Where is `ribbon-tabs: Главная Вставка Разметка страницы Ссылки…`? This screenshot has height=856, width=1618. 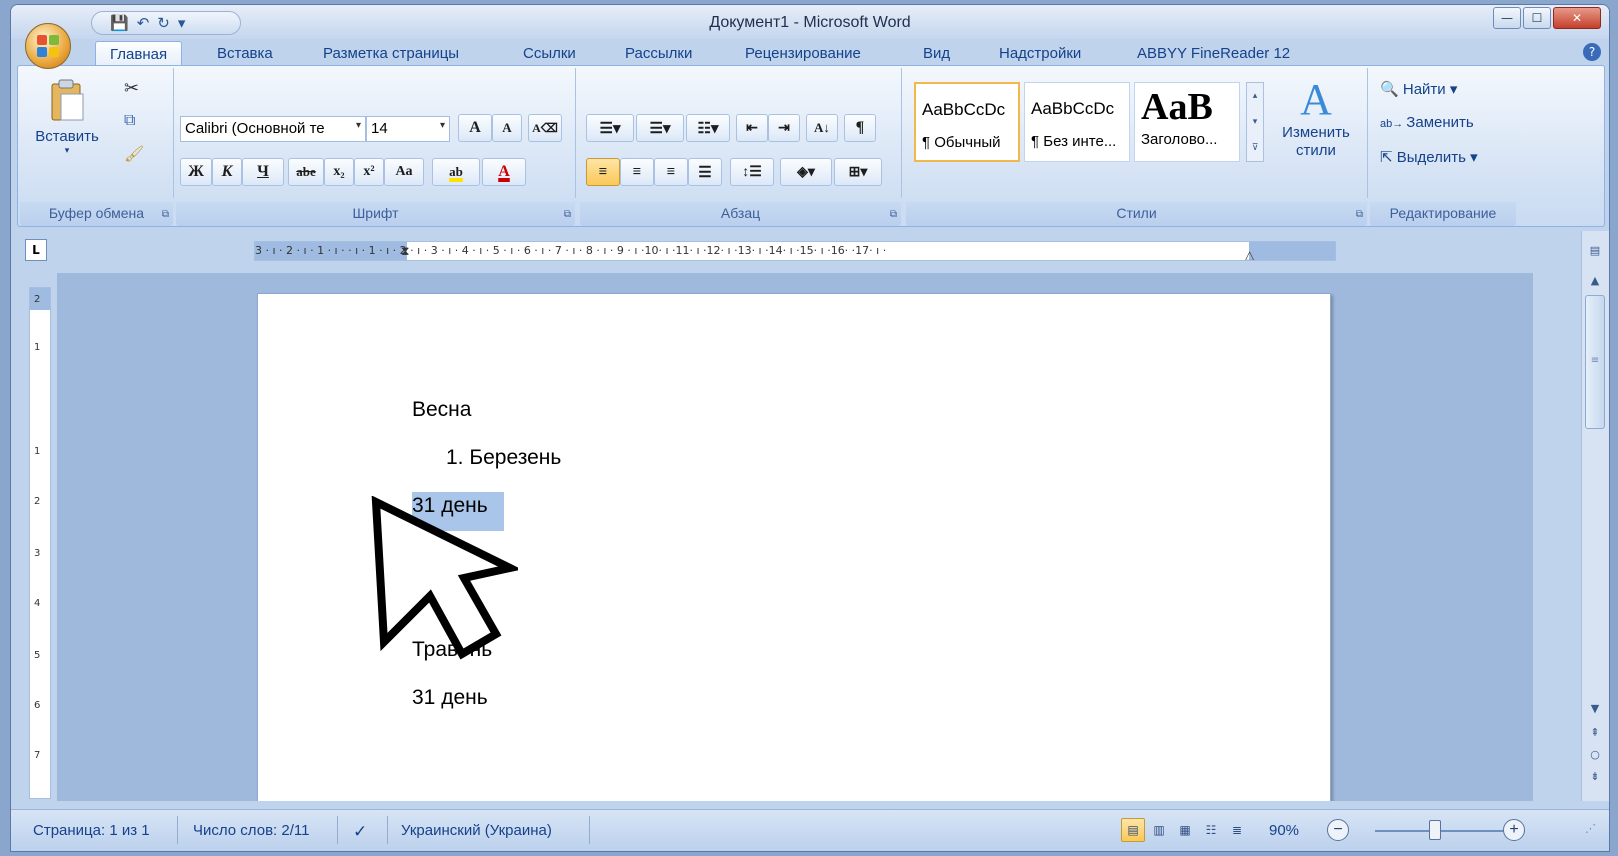
ribbon-tabs: Главная Вставка Разметка страницы Ссылки… is located at coordinates (810, 54).